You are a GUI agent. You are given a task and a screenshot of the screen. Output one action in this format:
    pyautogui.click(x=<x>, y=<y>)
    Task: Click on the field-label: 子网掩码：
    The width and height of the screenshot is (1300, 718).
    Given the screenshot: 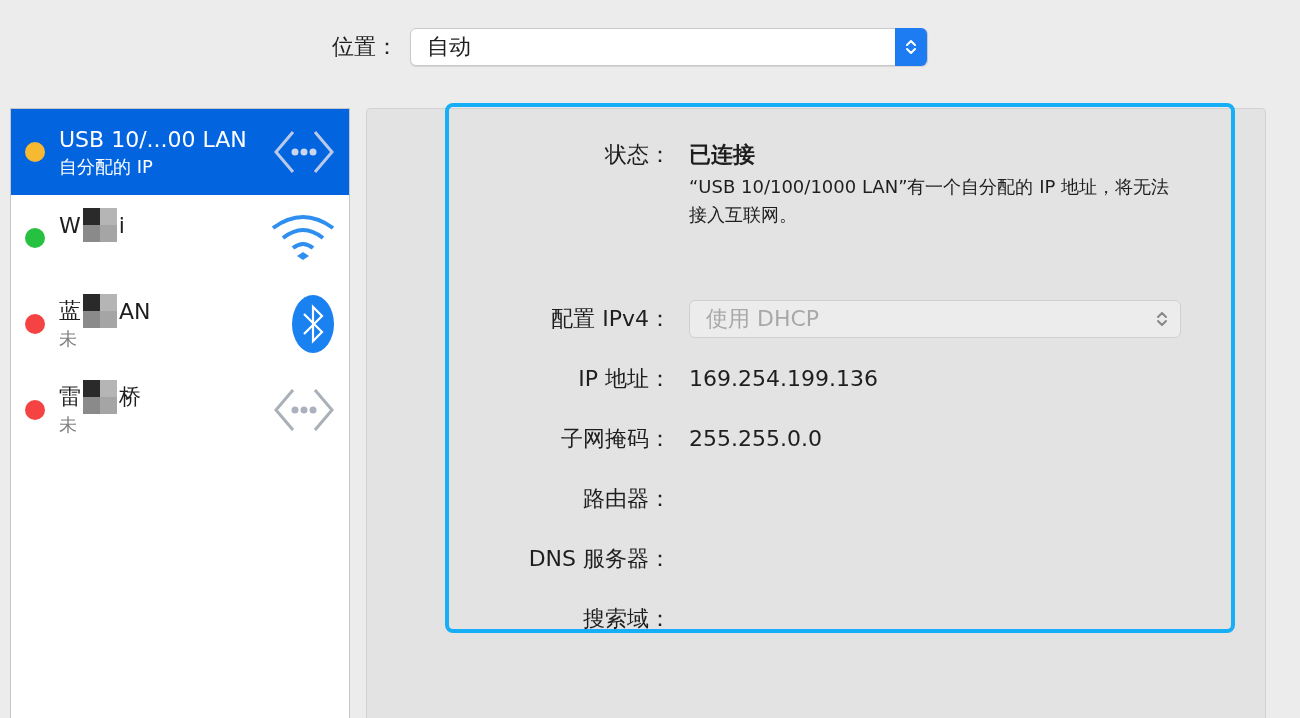 What is the action you would take?
    pyautogui.click(x=615, y=439)
    